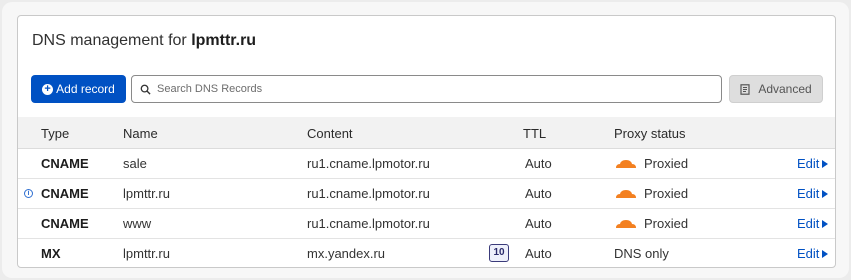  I want to click on column-header-name: Name, so click(140, 133).